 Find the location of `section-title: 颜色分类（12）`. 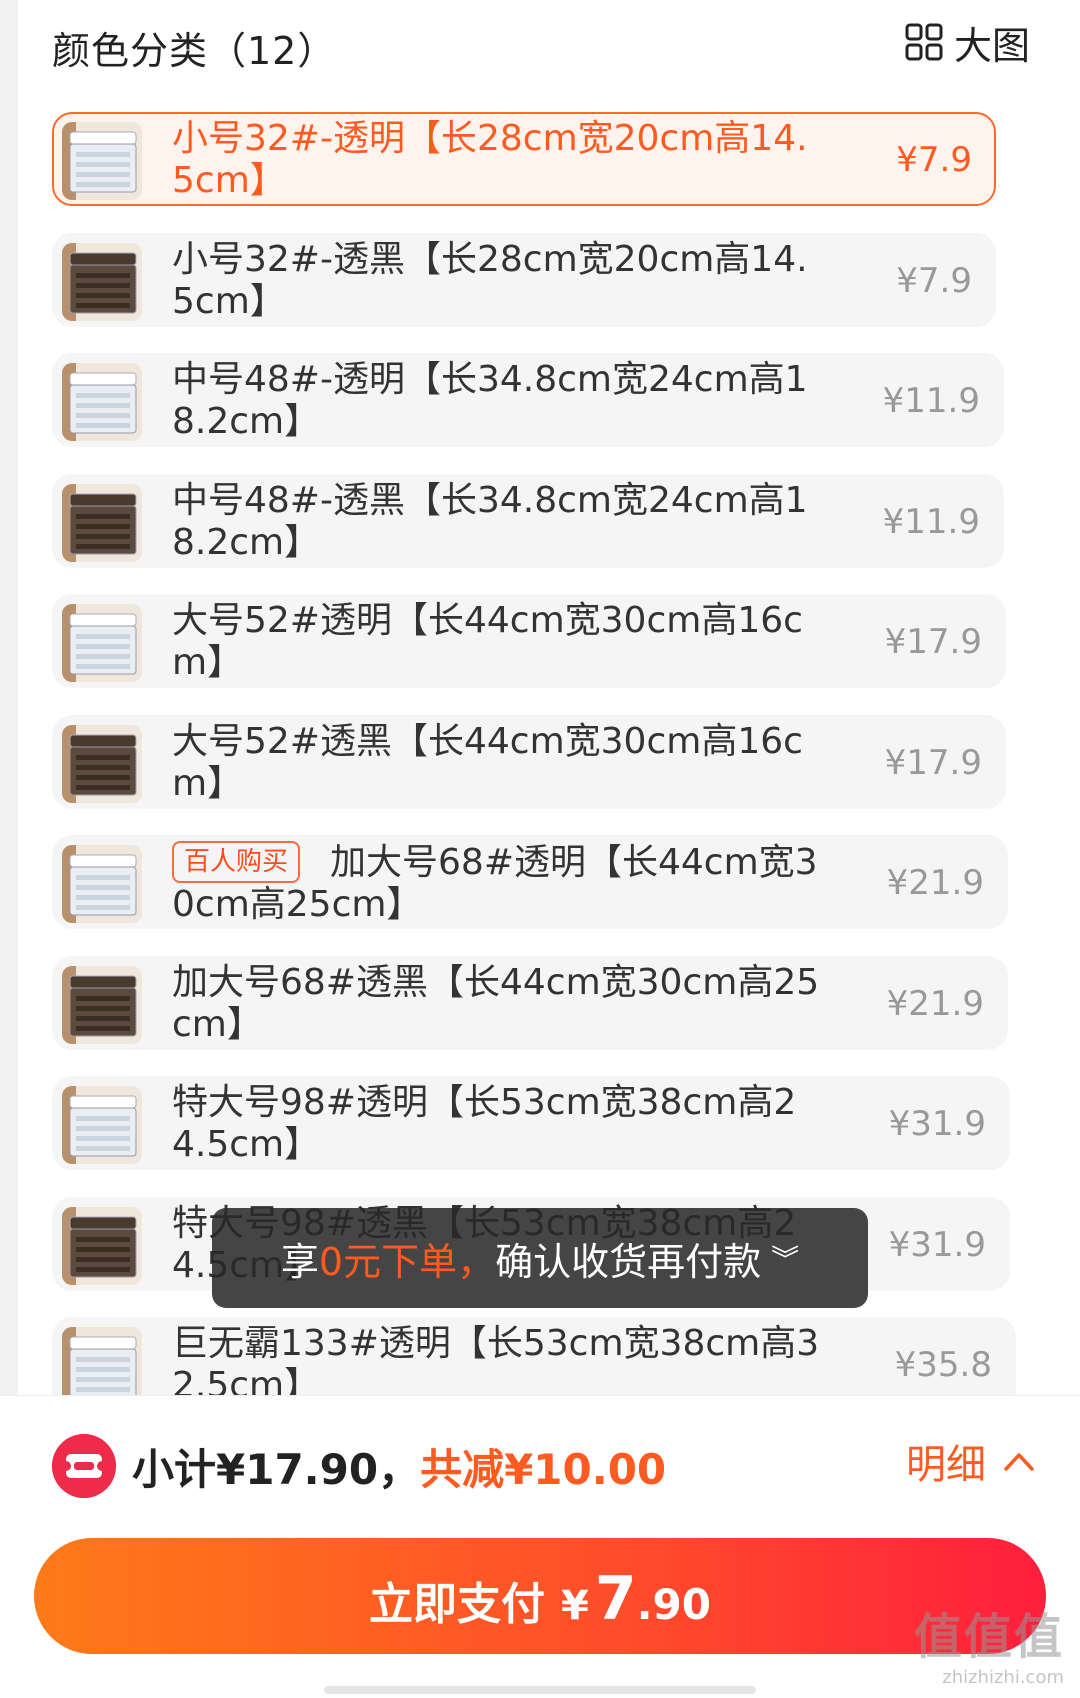

section-title: 颜色分类（12） is located at coordinates (194, 51).